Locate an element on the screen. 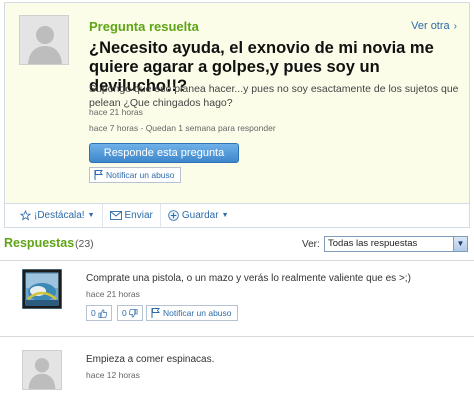 Image resolution: width=474 pixels, height=414 pixels. send-label: Enviar is located at coordinates (138, 215).